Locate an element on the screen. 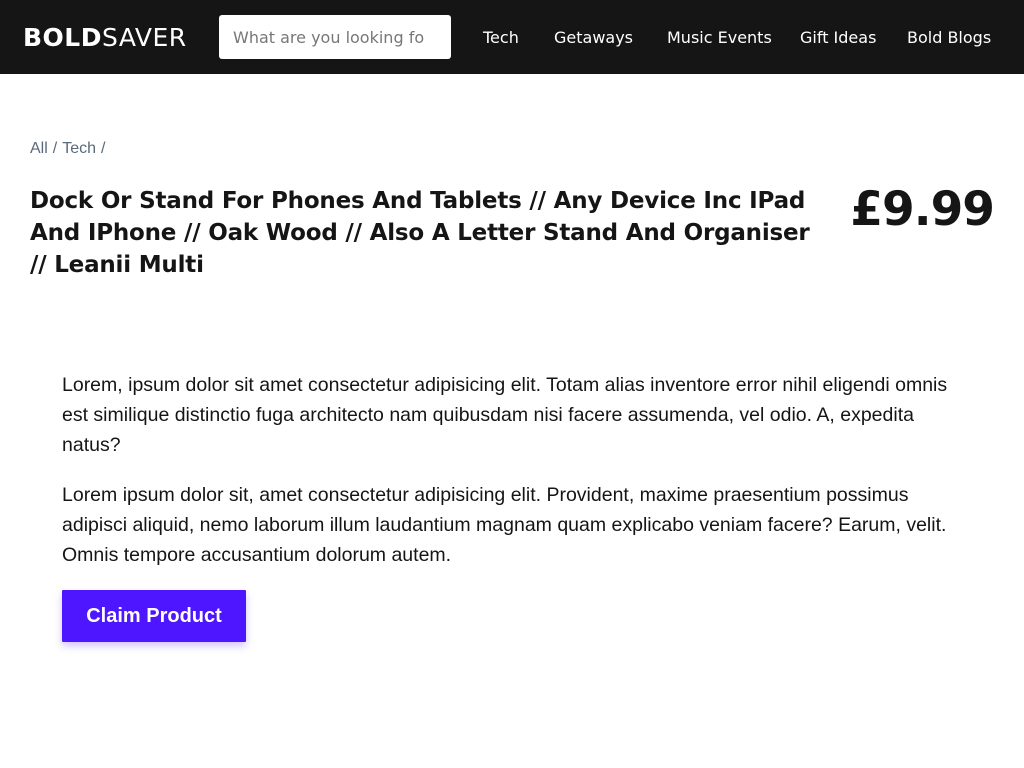 The image size is (1024, 768). nav-link-music-events: Music Events is located at coordinates (719, 37).